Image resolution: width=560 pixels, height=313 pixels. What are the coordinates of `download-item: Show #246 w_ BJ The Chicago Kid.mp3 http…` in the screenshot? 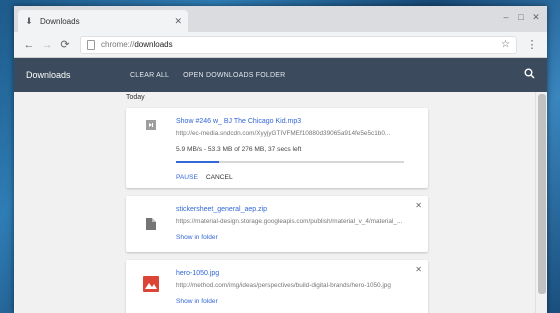 It's located at (277, 148).